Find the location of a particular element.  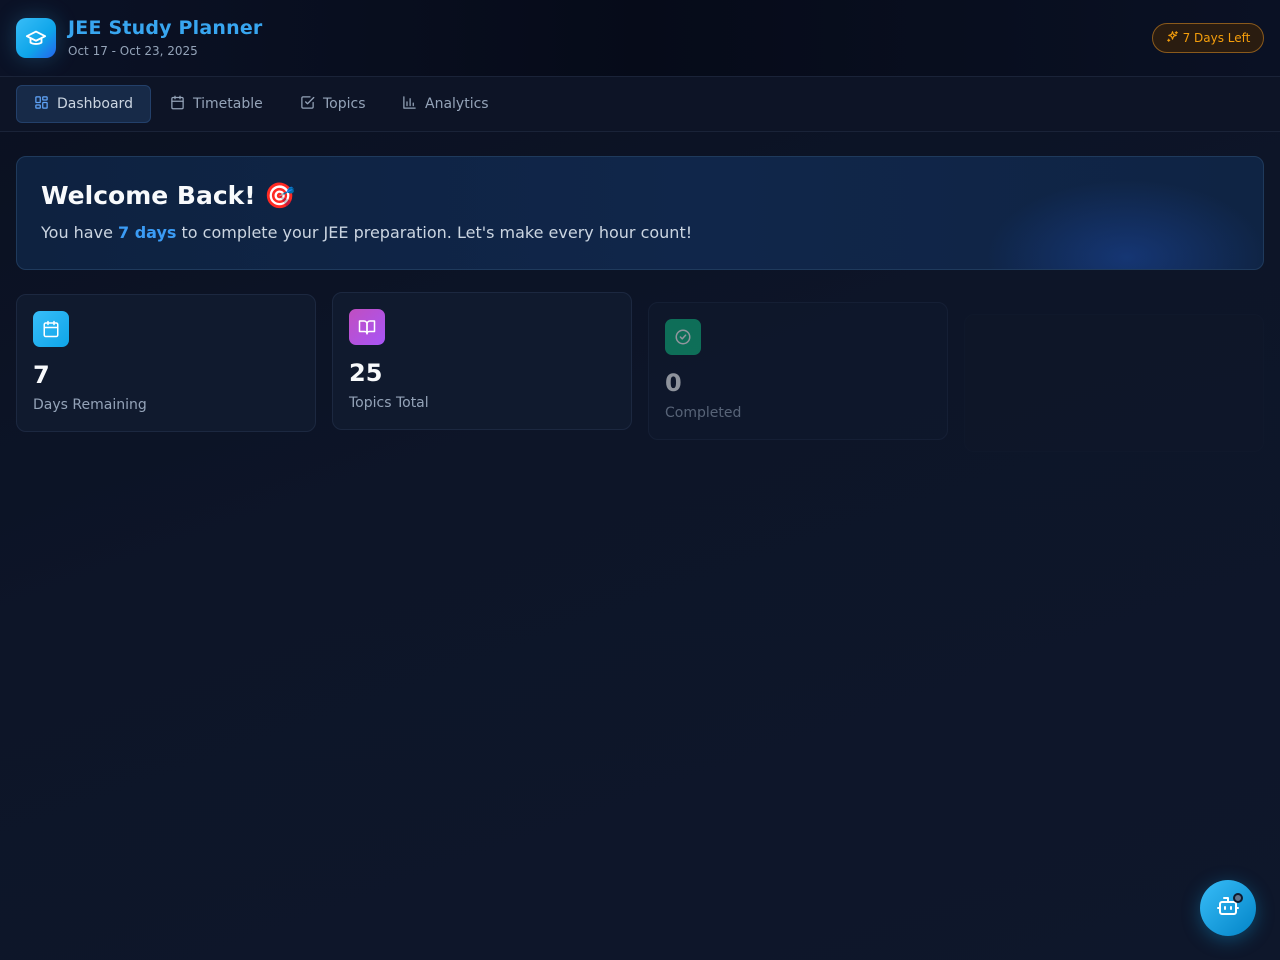

stat-card-topics-total: 25 Topics Total is located at coordinates (482, 361).